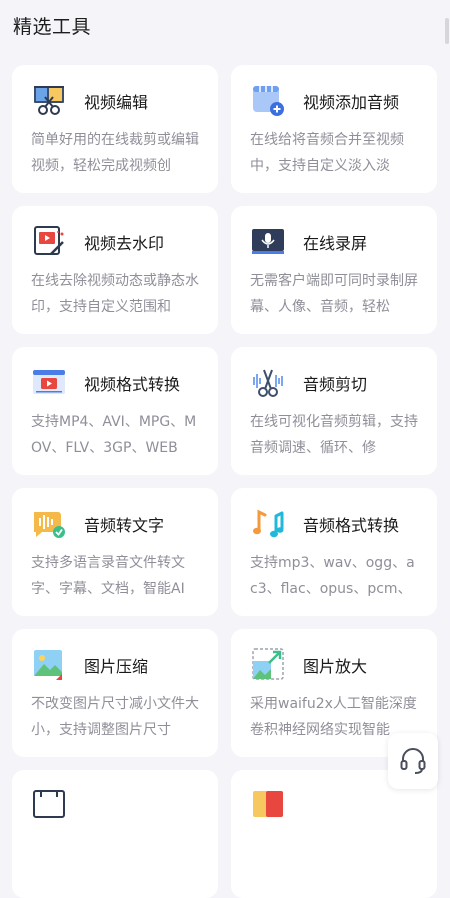 Image resolution: width=450 pixels, height=898 pixels. I want to click on tool-card-partial-left, so click(115, 834).